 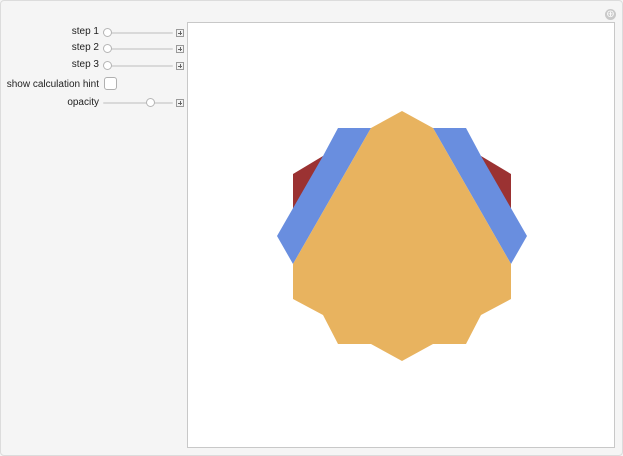 What do you see at coordinates (107, 65) in the screenshot?
I see `step3-slider-thumb` at bounding box center [107, 65].